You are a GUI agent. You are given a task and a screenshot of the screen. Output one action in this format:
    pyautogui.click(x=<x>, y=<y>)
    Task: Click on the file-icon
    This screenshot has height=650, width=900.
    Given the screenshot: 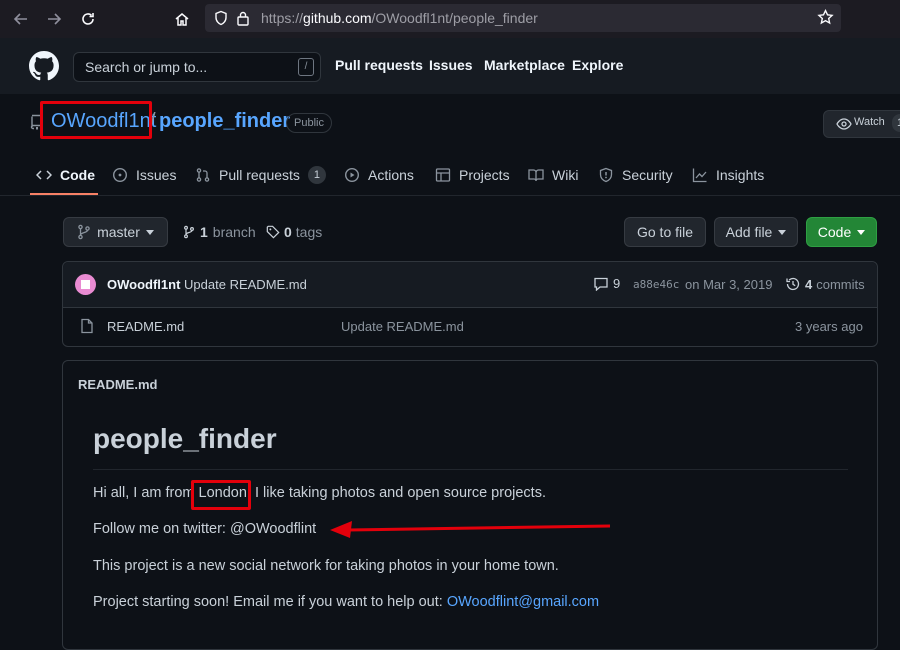 What is the action you would take?
    pyautogui.click(x=87, y=326)
    